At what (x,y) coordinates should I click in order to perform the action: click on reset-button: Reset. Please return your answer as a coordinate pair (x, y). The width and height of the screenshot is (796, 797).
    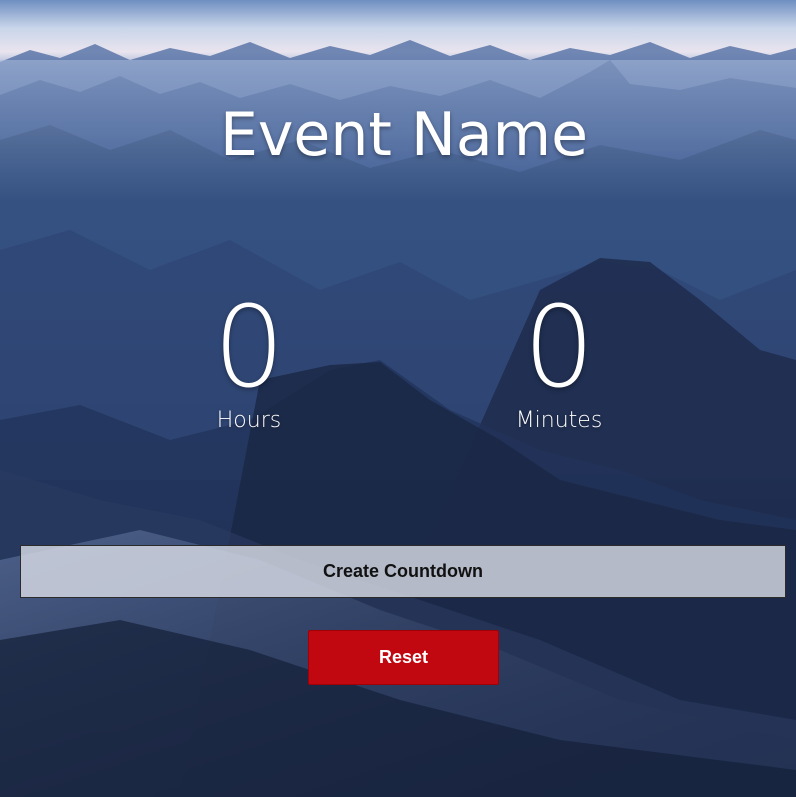
    Looking at the image, I should click on (403, 657).